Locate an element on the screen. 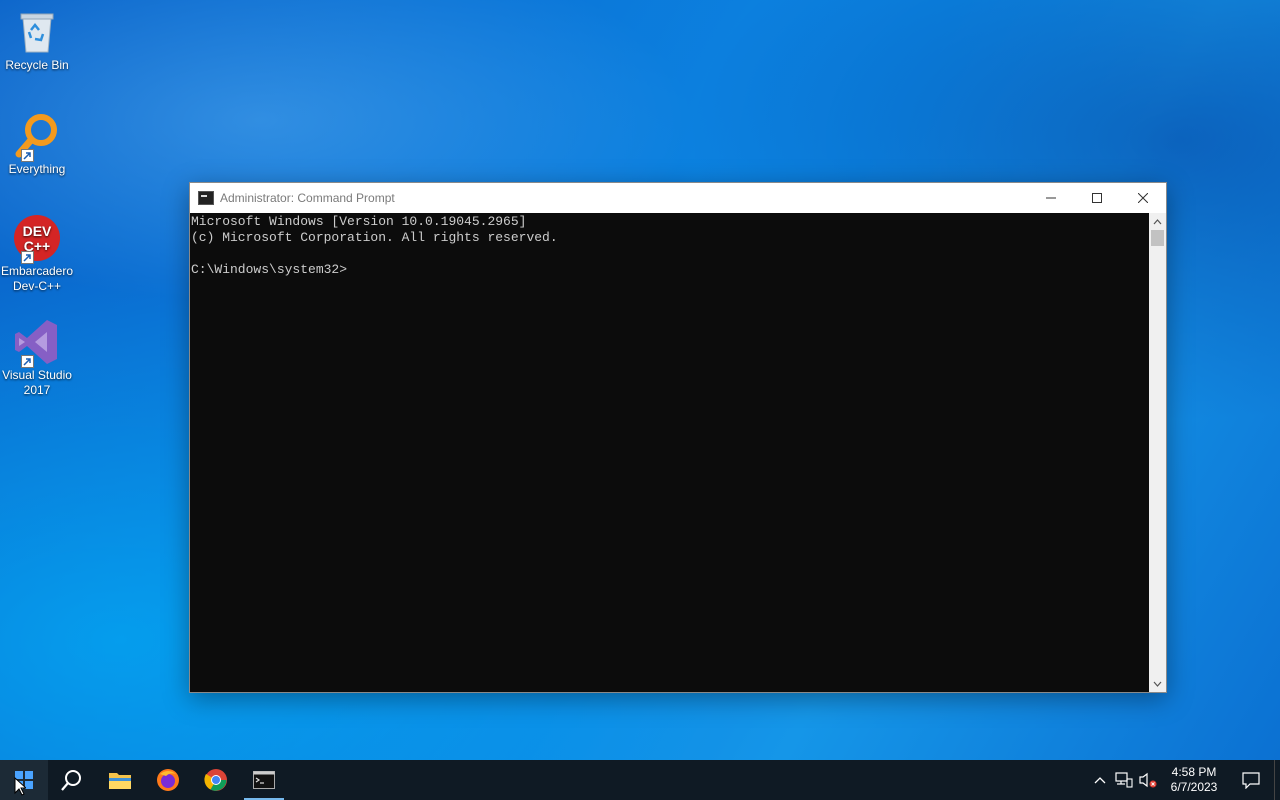 Image resolution: width=1280 pixels, height=800 pixels. close-button is located at coordinates (1143, 198).